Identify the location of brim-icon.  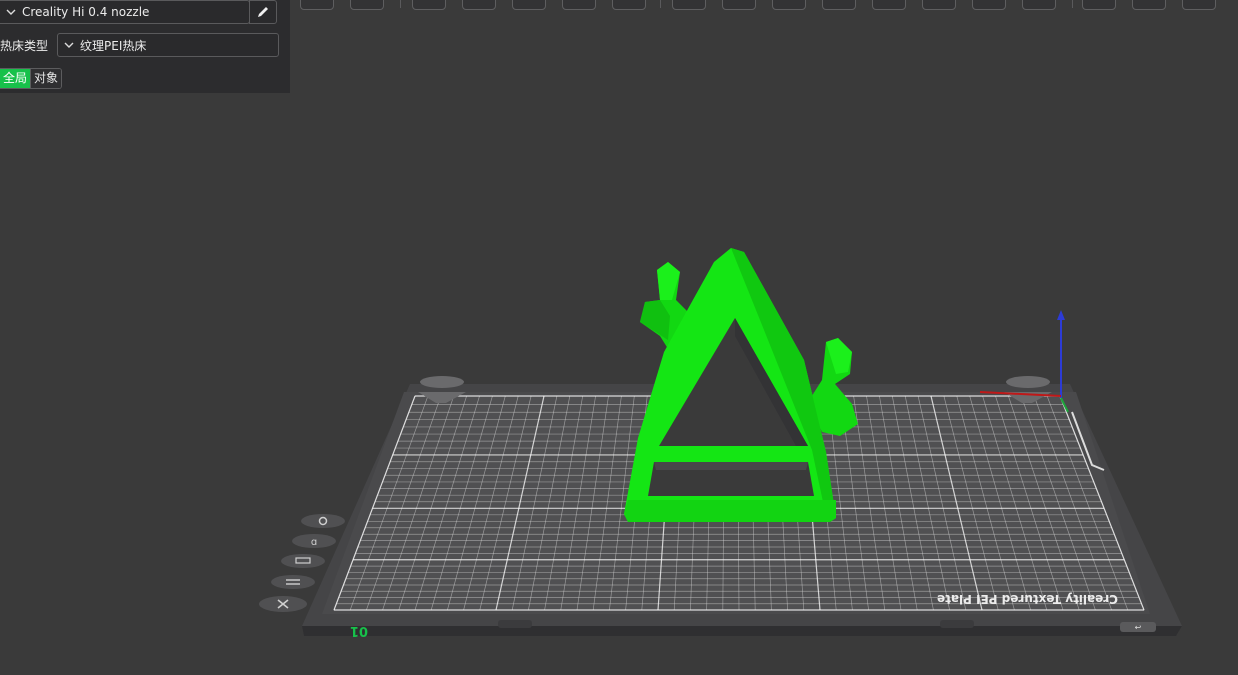
(1199, 5).